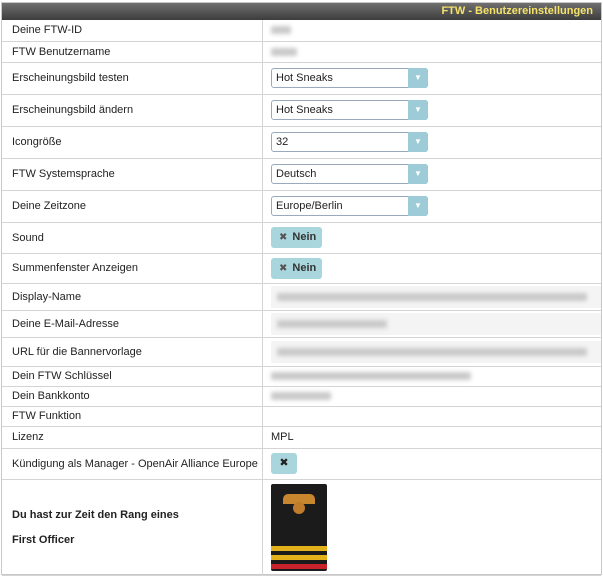 The width and height of the screenshot is (603, 576). I want to click on badge-icon, so click(299, 507).